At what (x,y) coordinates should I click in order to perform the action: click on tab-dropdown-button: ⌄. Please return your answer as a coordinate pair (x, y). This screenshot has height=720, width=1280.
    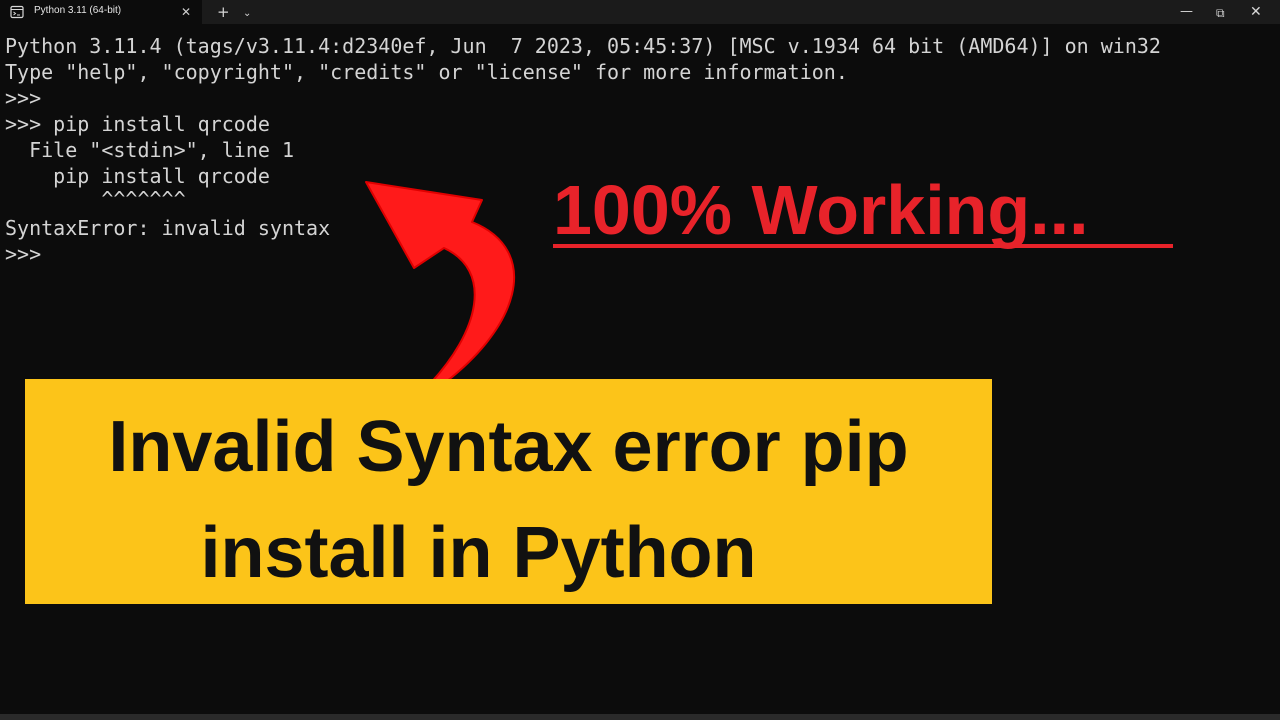
    Looking at the image, I should click on (247, 14).